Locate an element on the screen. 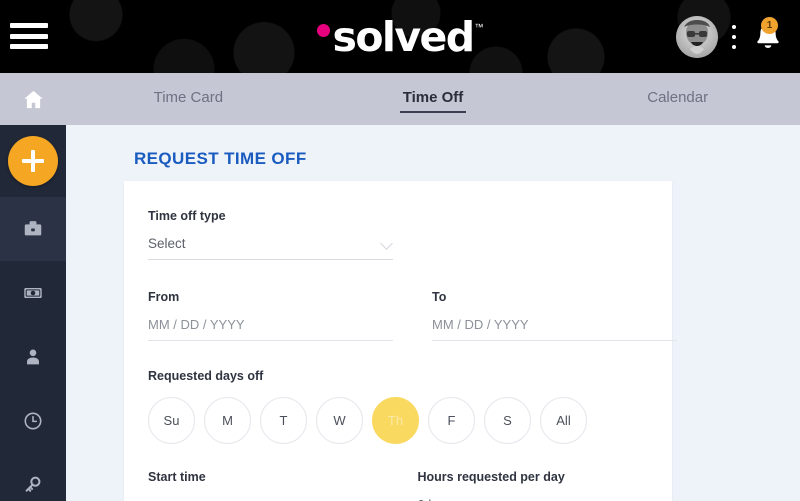 The width and height of the screenshot is (800, 501). hours-per-day-value: 0 hours is located at coordinates (533, 499).